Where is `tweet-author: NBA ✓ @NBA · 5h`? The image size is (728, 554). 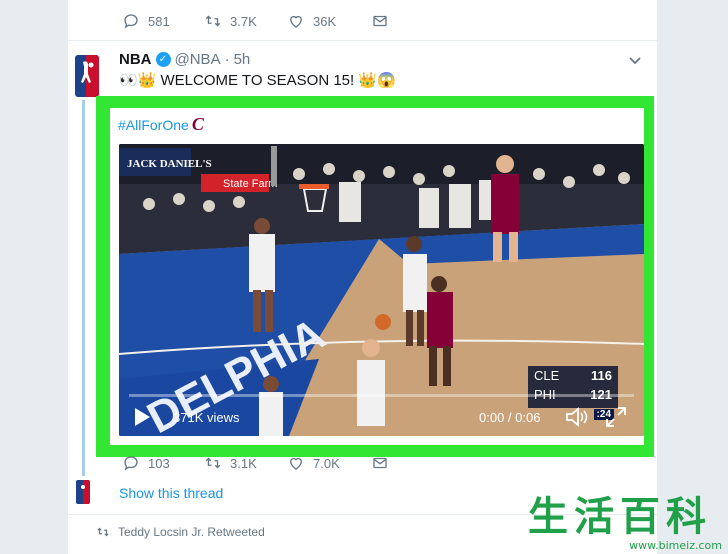 tweet-author: NBA ✓ @NBA · 5h is located at coordinates (184, 59).